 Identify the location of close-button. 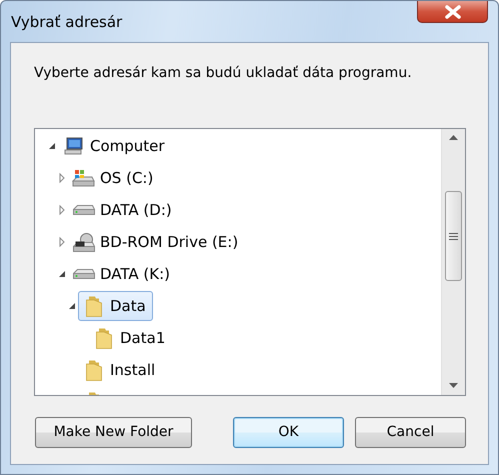
(452, 12).